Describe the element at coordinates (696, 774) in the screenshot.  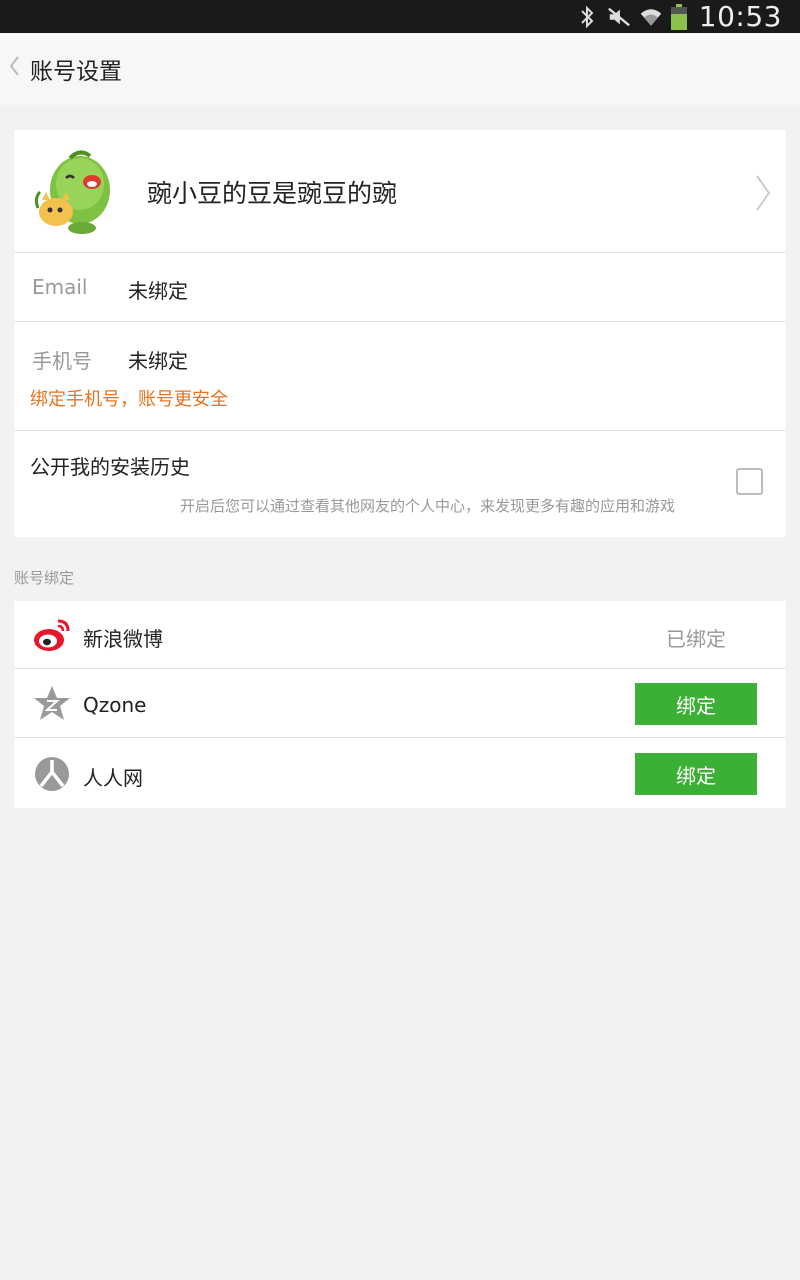
I see `bind-renren-button: 绑定` at that location.